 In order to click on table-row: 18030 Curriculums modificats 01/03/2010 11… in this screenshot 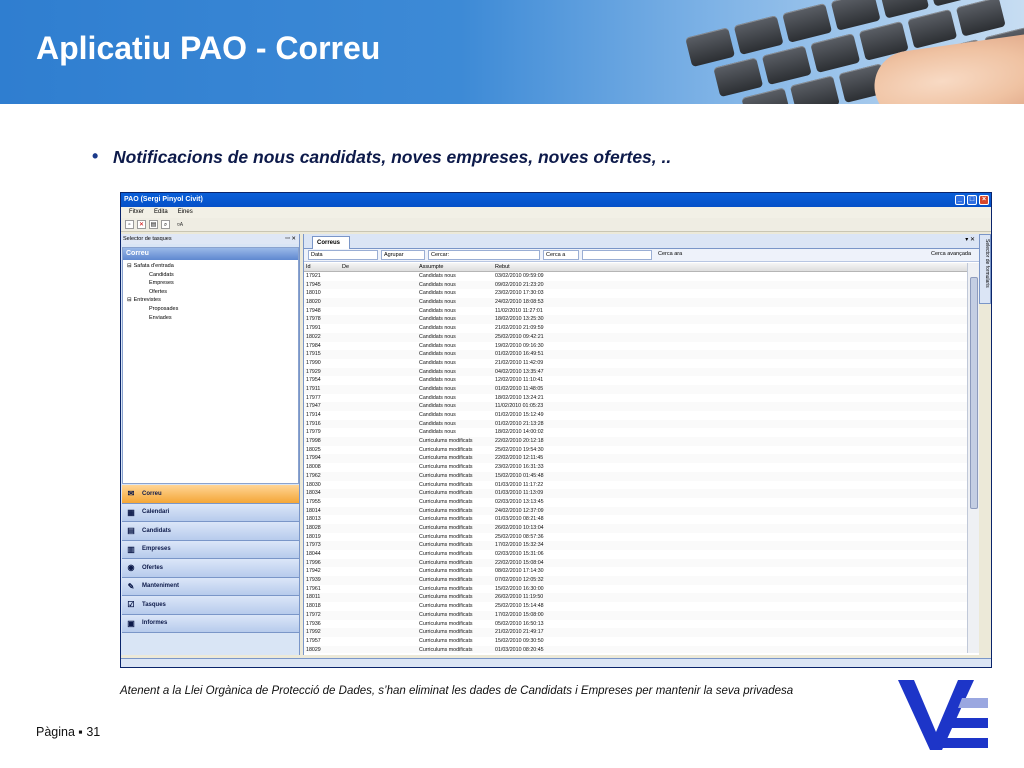, I will do `click(636, 485)`.